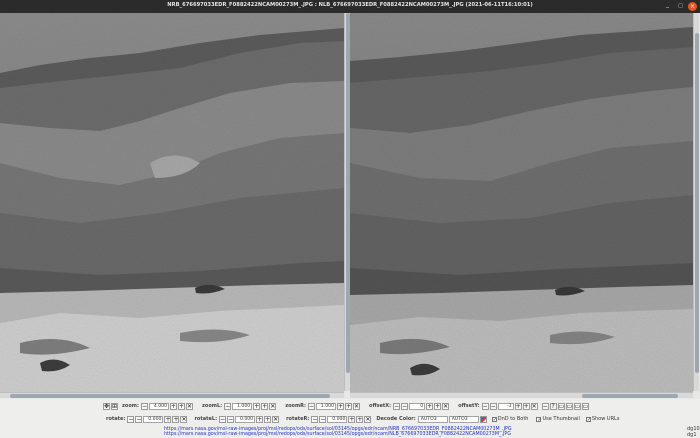 Image resolution: width=700 pixels, height=438 pixels. What do you see at coordinates (159, 406) in the screenshot?
I see `zoom-input: 4.000` at bounding box center [159, 406].